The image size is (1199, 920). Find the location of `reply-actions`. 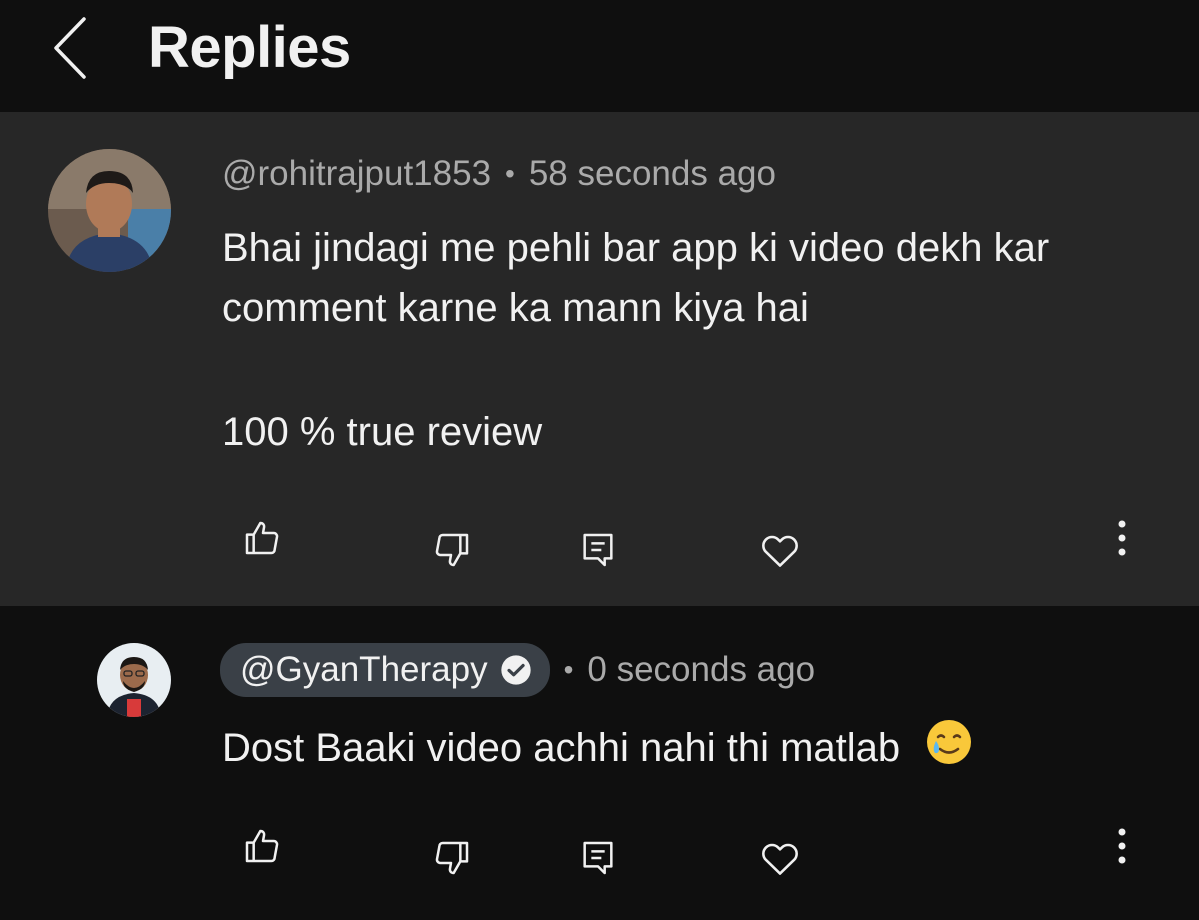

reply-actions is located at coordinates (599, 846).